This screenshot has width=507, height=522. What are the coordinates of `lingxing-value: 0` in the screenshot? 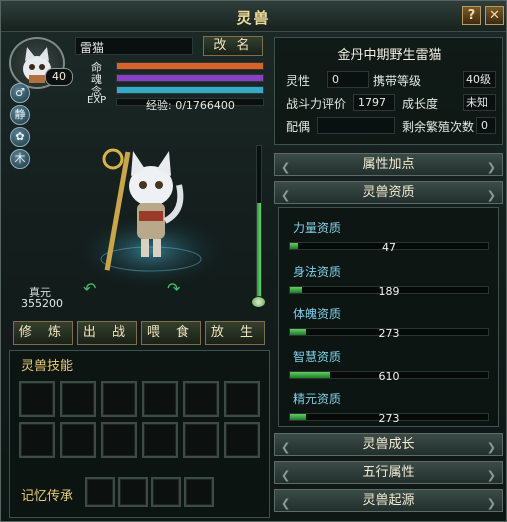 It's located at (348, 79).